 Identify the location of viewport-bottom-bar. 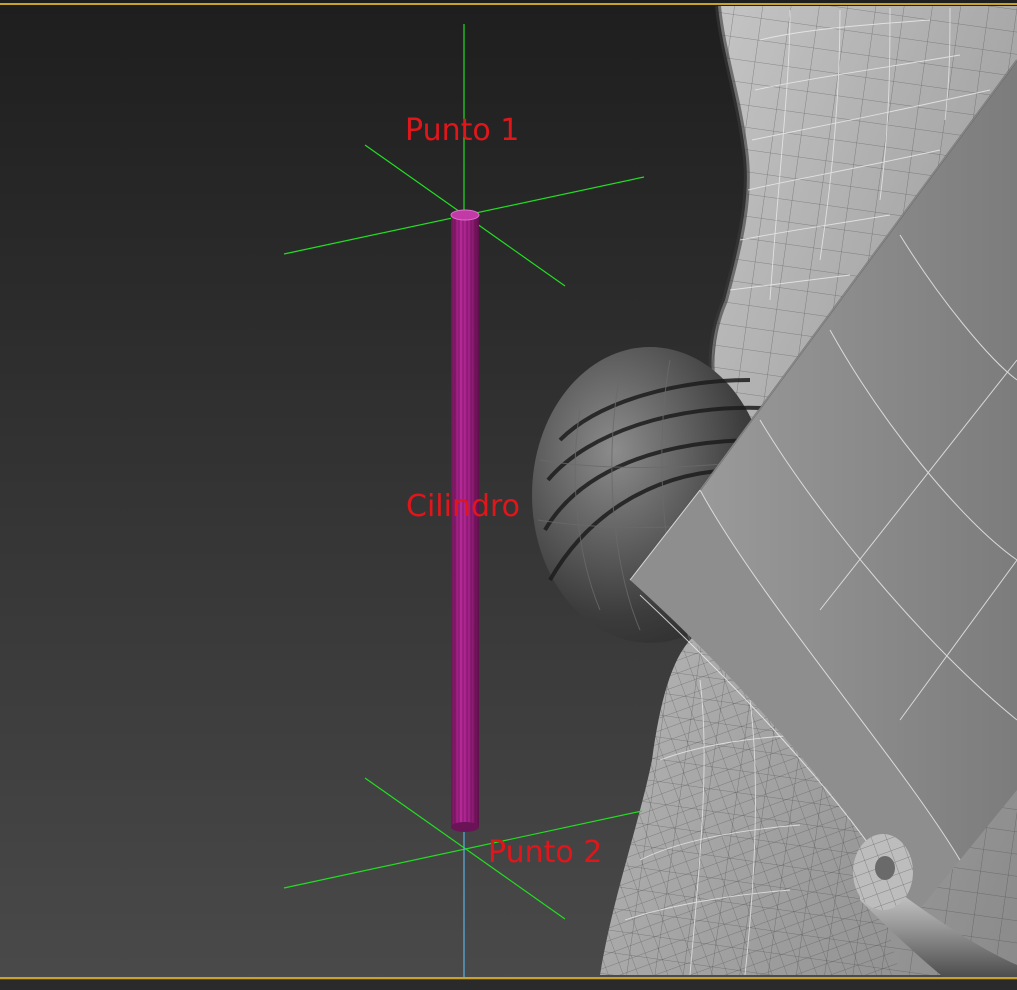
(508, 985).